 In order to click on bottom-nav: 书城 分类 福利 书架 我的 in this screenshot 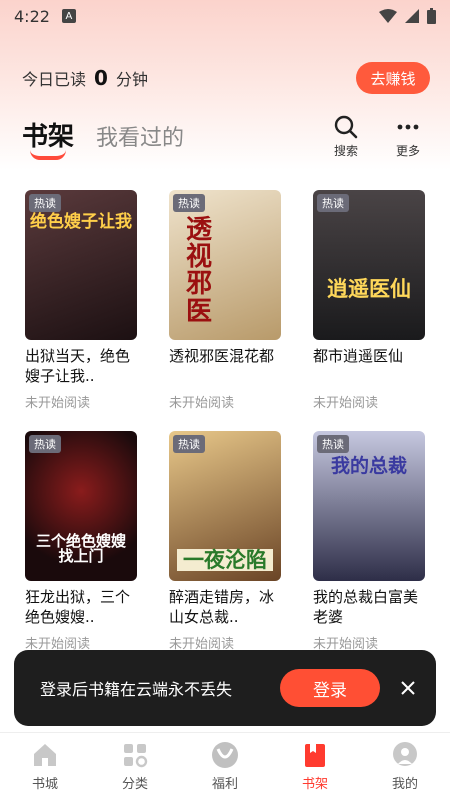, I will do `click(225, 766)`.